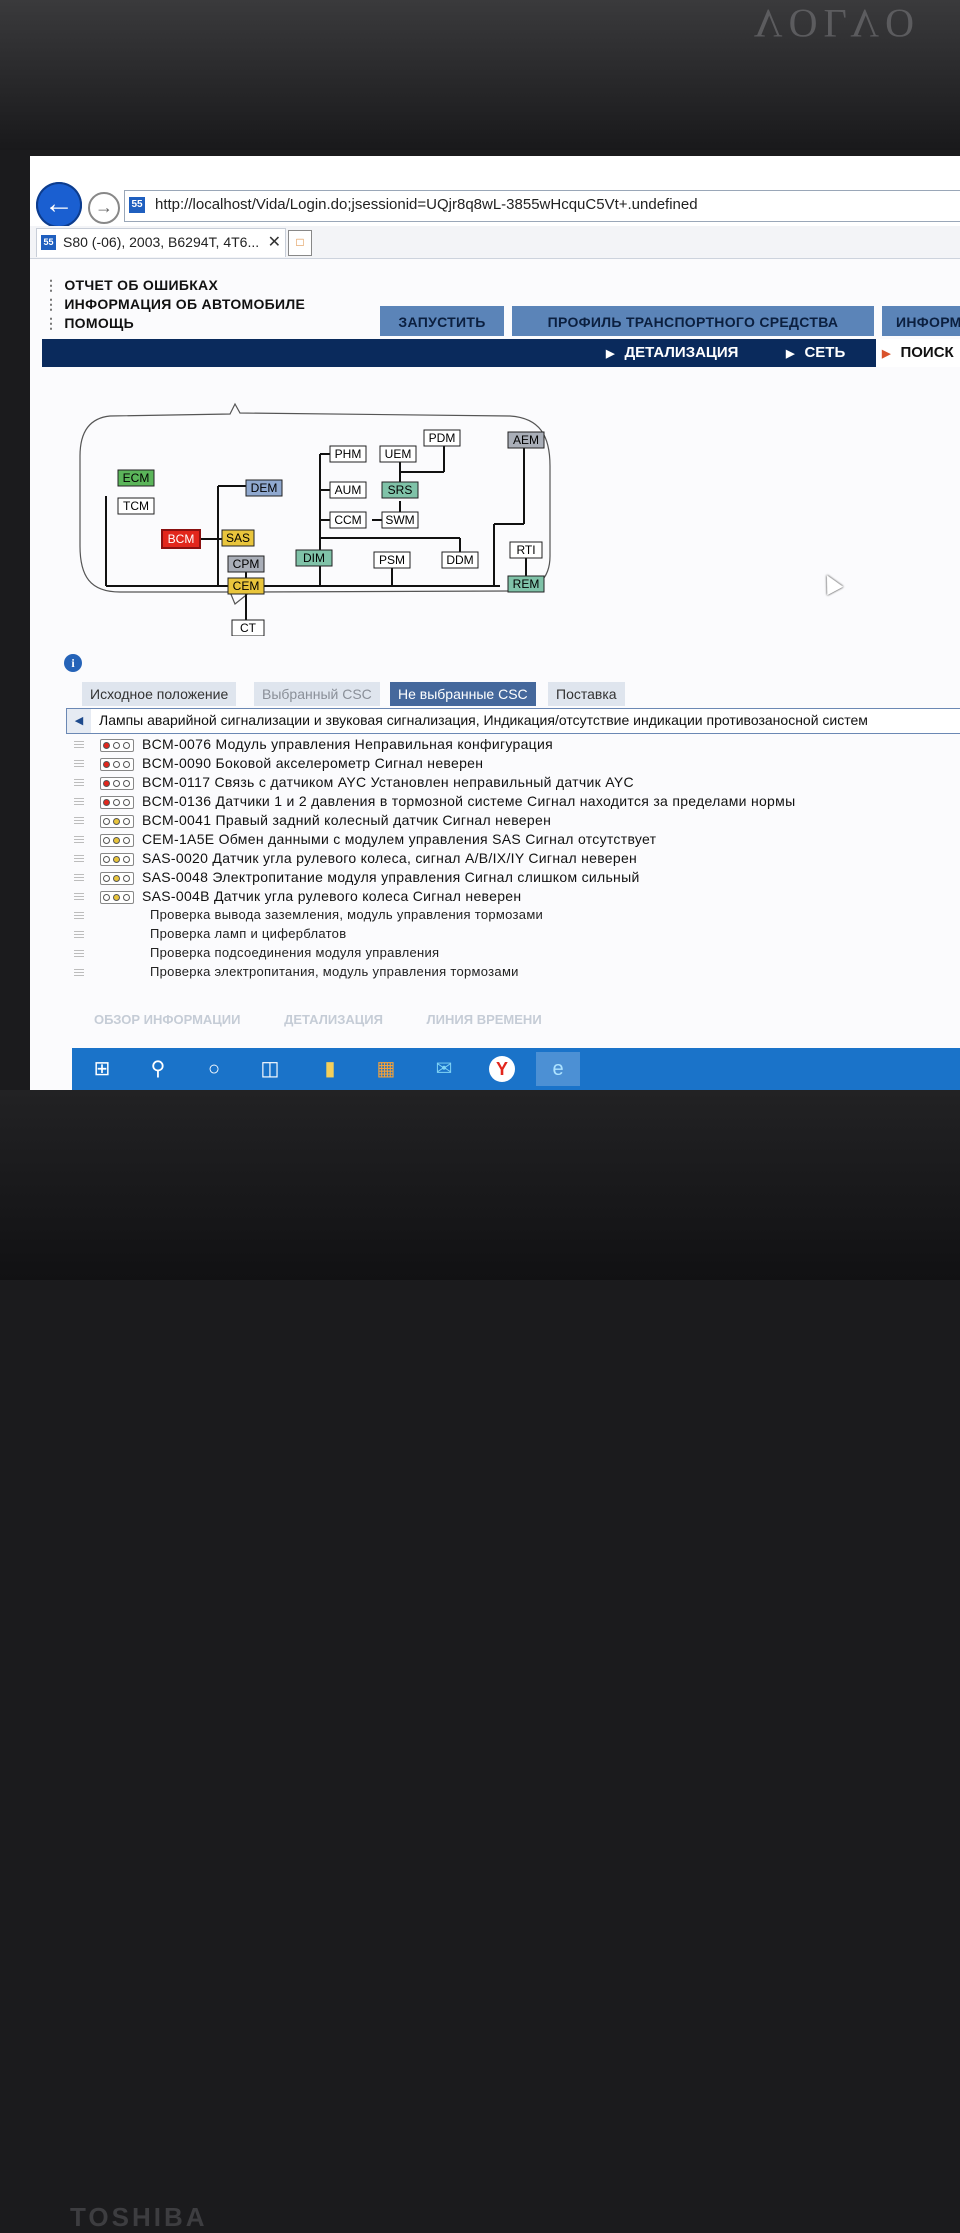  I want to click on menu-item-help: ⋮ ПОМОЩЬ, so click(174, 323).